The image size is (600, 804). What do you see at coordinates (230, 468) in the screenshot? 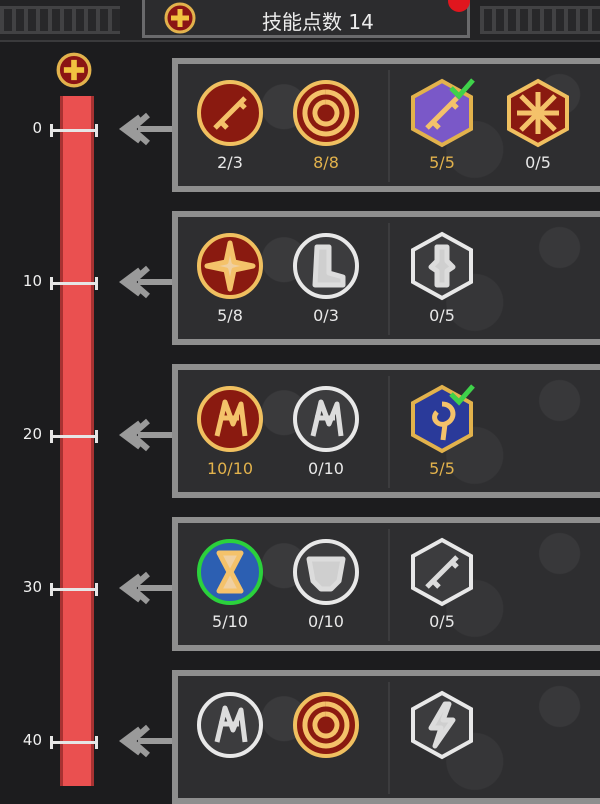
I see `skill-level-count: 10/10` at bounding box center [230, 468].